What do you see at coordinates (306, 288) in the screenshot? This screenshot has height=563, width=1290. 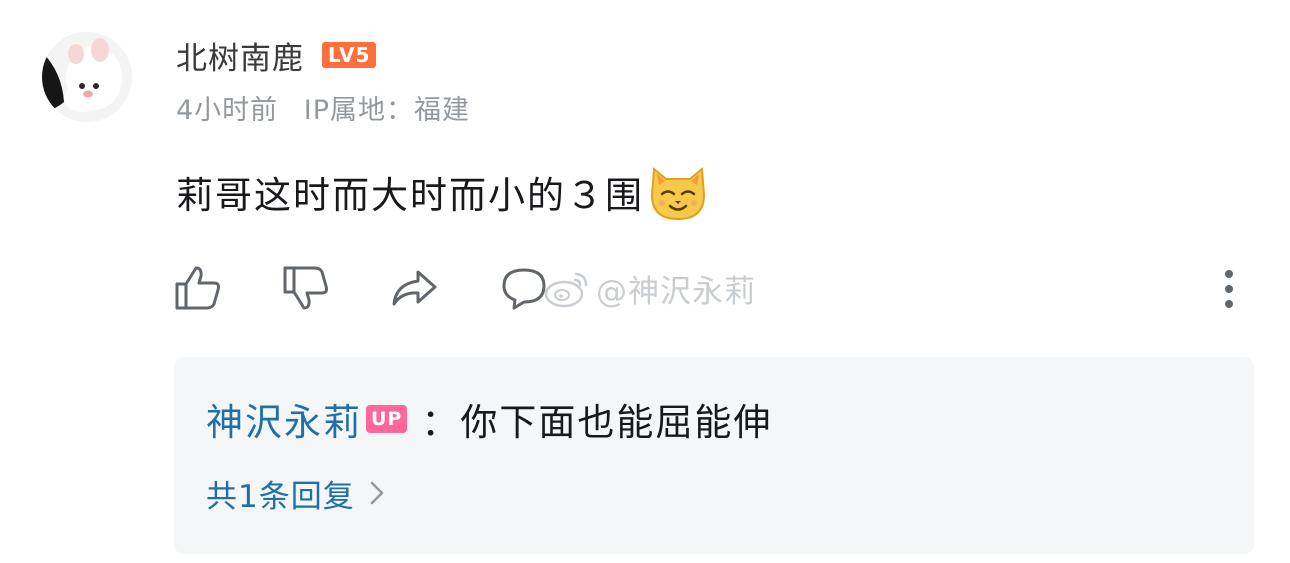 I see `thumbs-down-icon` at bounding box center [306, 288].